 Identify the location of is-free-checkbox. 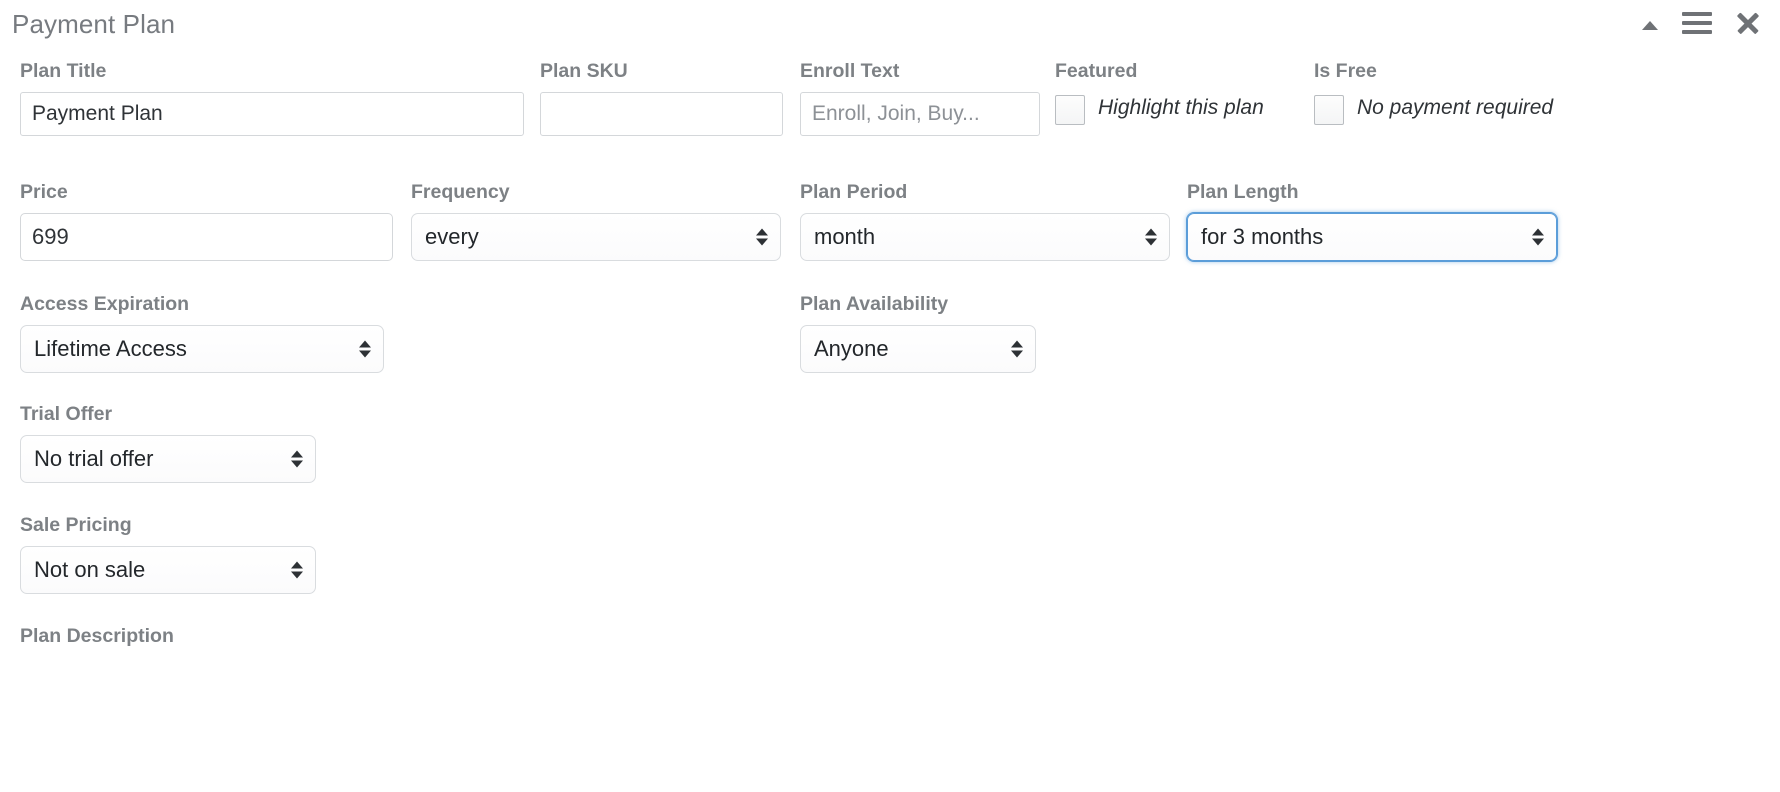
(1329, 110).